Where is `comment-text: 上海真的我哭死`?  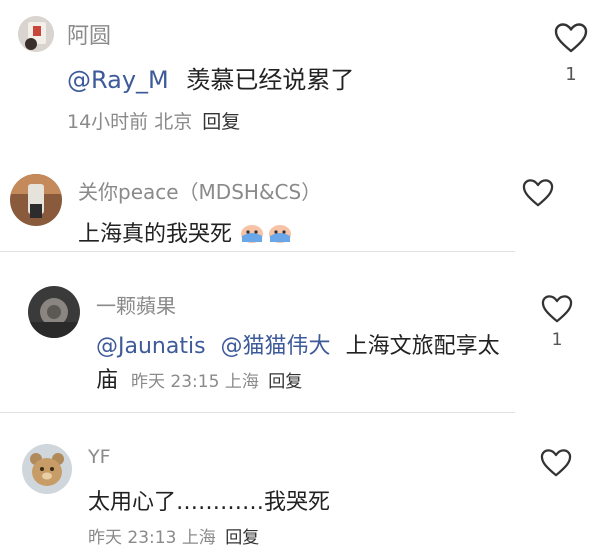 comment-text: 上海真的我哭死 is located at coordinates (185, 233).